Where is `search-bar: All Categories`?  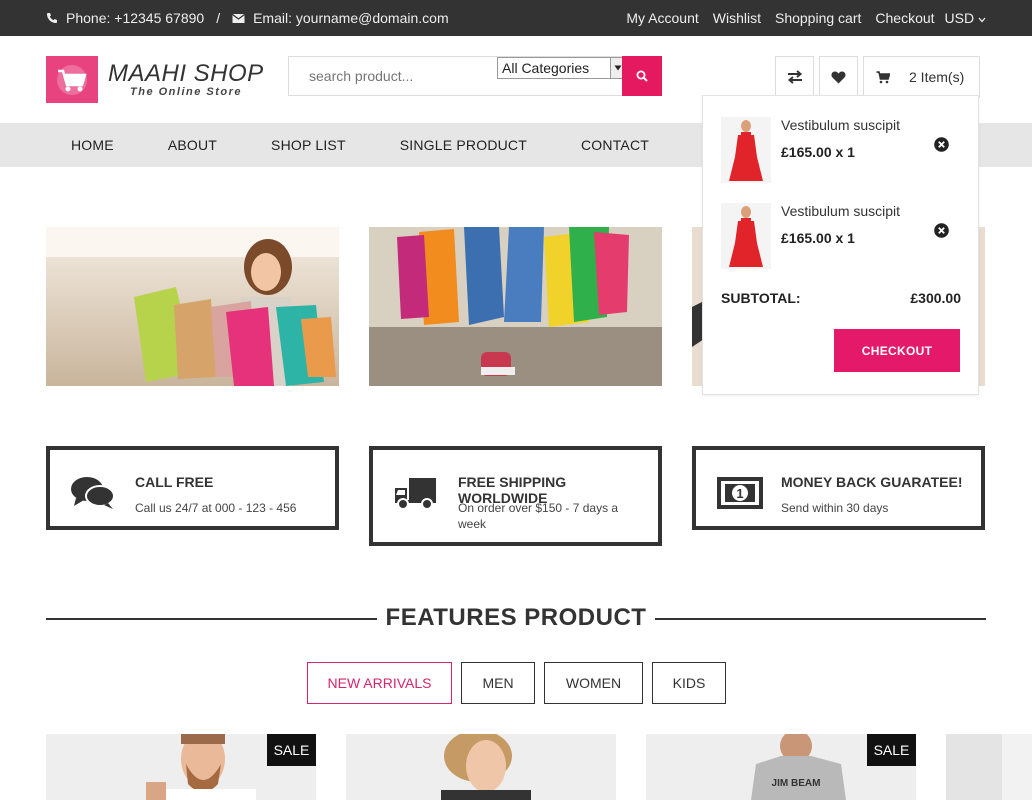 search-bar: All Categories is located at coordinates (475, 76).